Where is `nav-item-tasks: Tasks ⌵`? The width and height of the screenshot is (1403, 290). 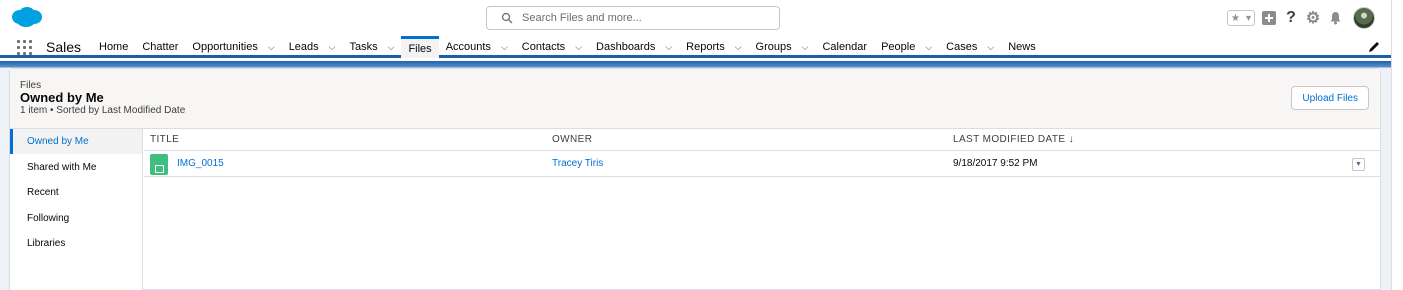
nav-item-tasks: Tasks ⌵ is located at coordinates (372, 47).